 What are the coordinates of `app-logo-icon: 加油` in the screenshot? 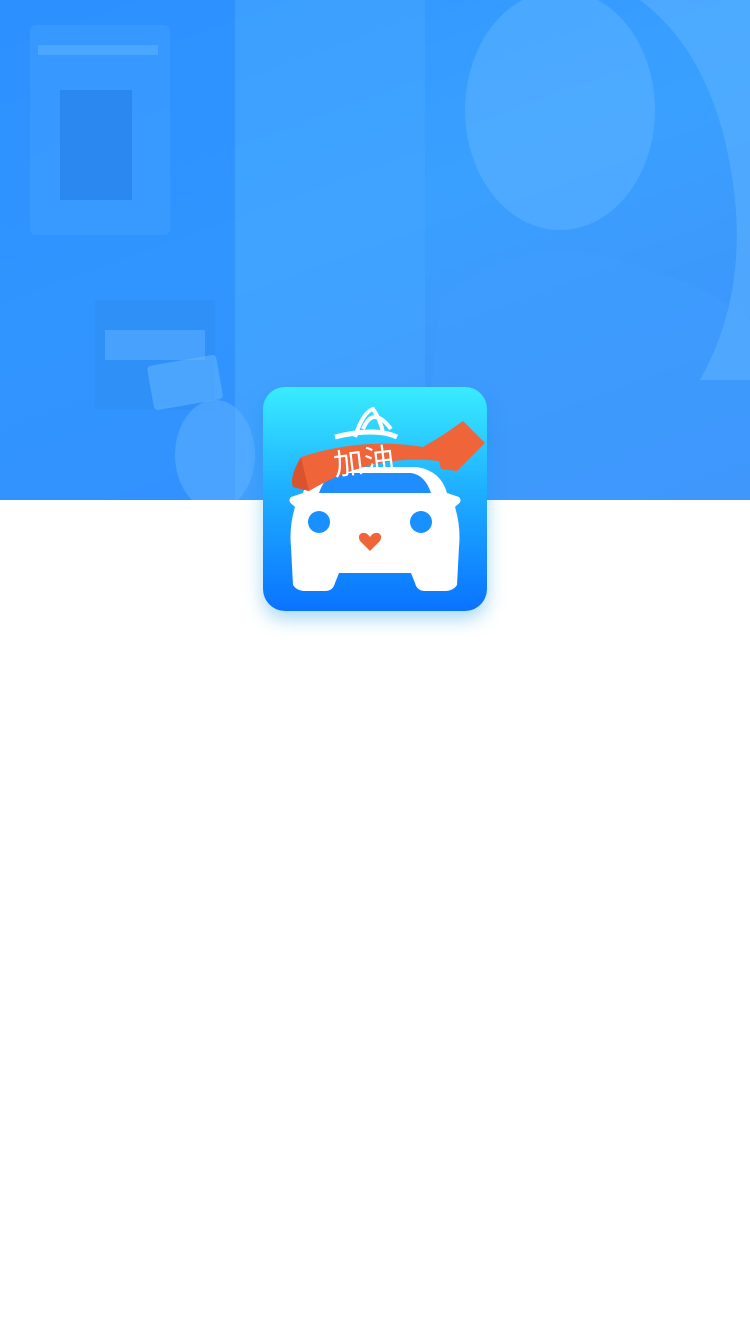 It's located at (375, 499).